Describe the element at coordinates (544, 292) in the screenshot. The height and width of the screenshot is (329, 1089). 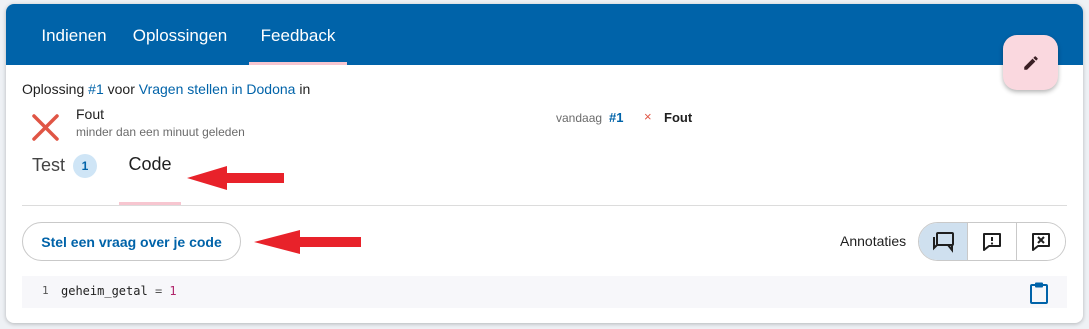
I see `code-block: 1 geheim_getal = 1` at that location.